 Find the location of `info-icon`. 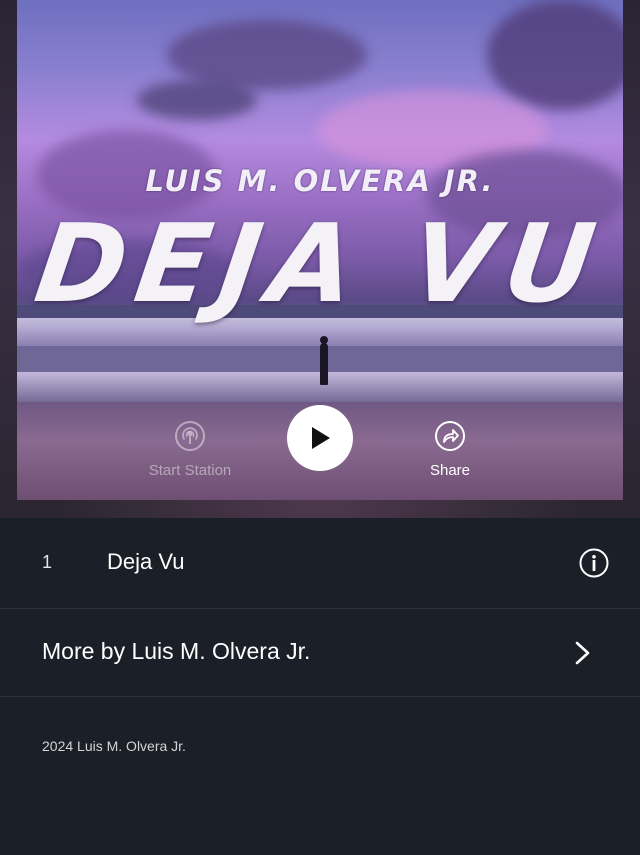

info-icon is located at coordinates (594, 563).